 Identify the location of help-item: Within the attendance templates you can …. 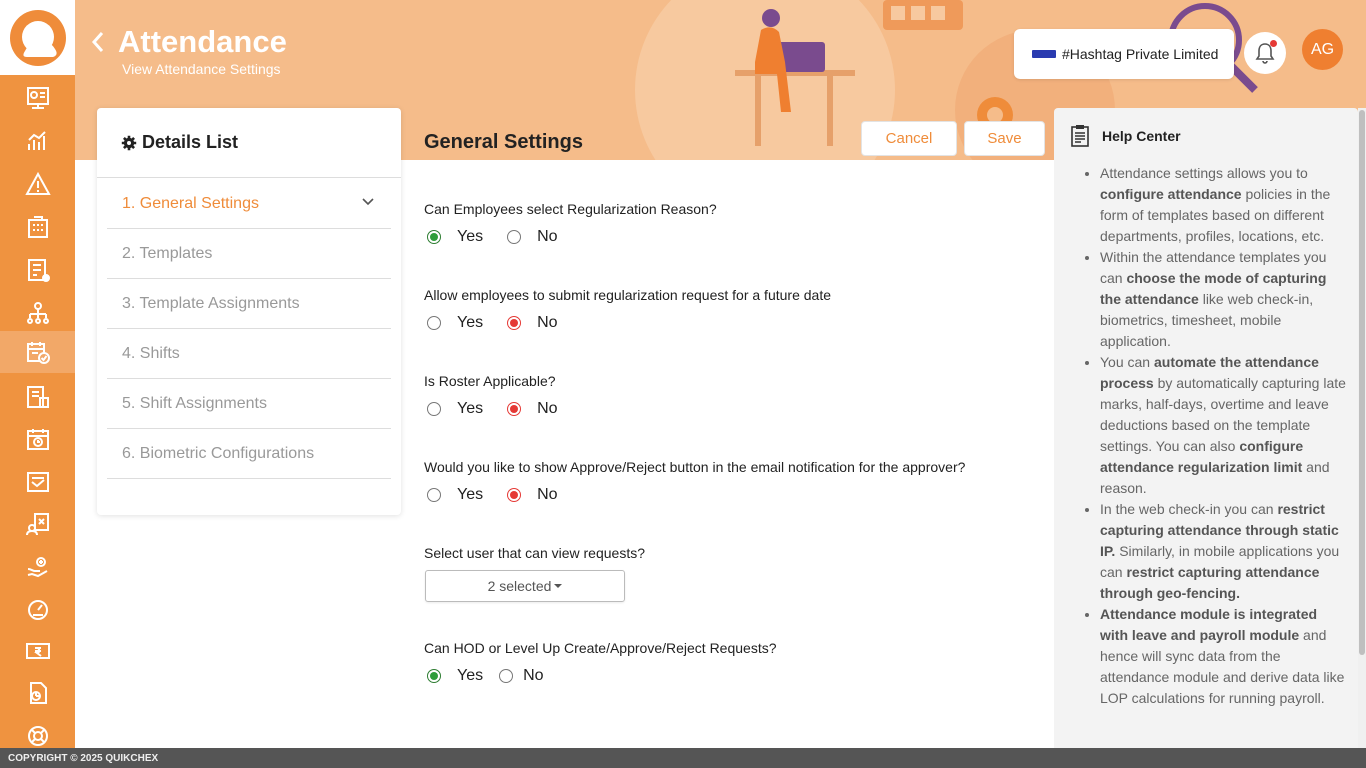
(1224, 299).